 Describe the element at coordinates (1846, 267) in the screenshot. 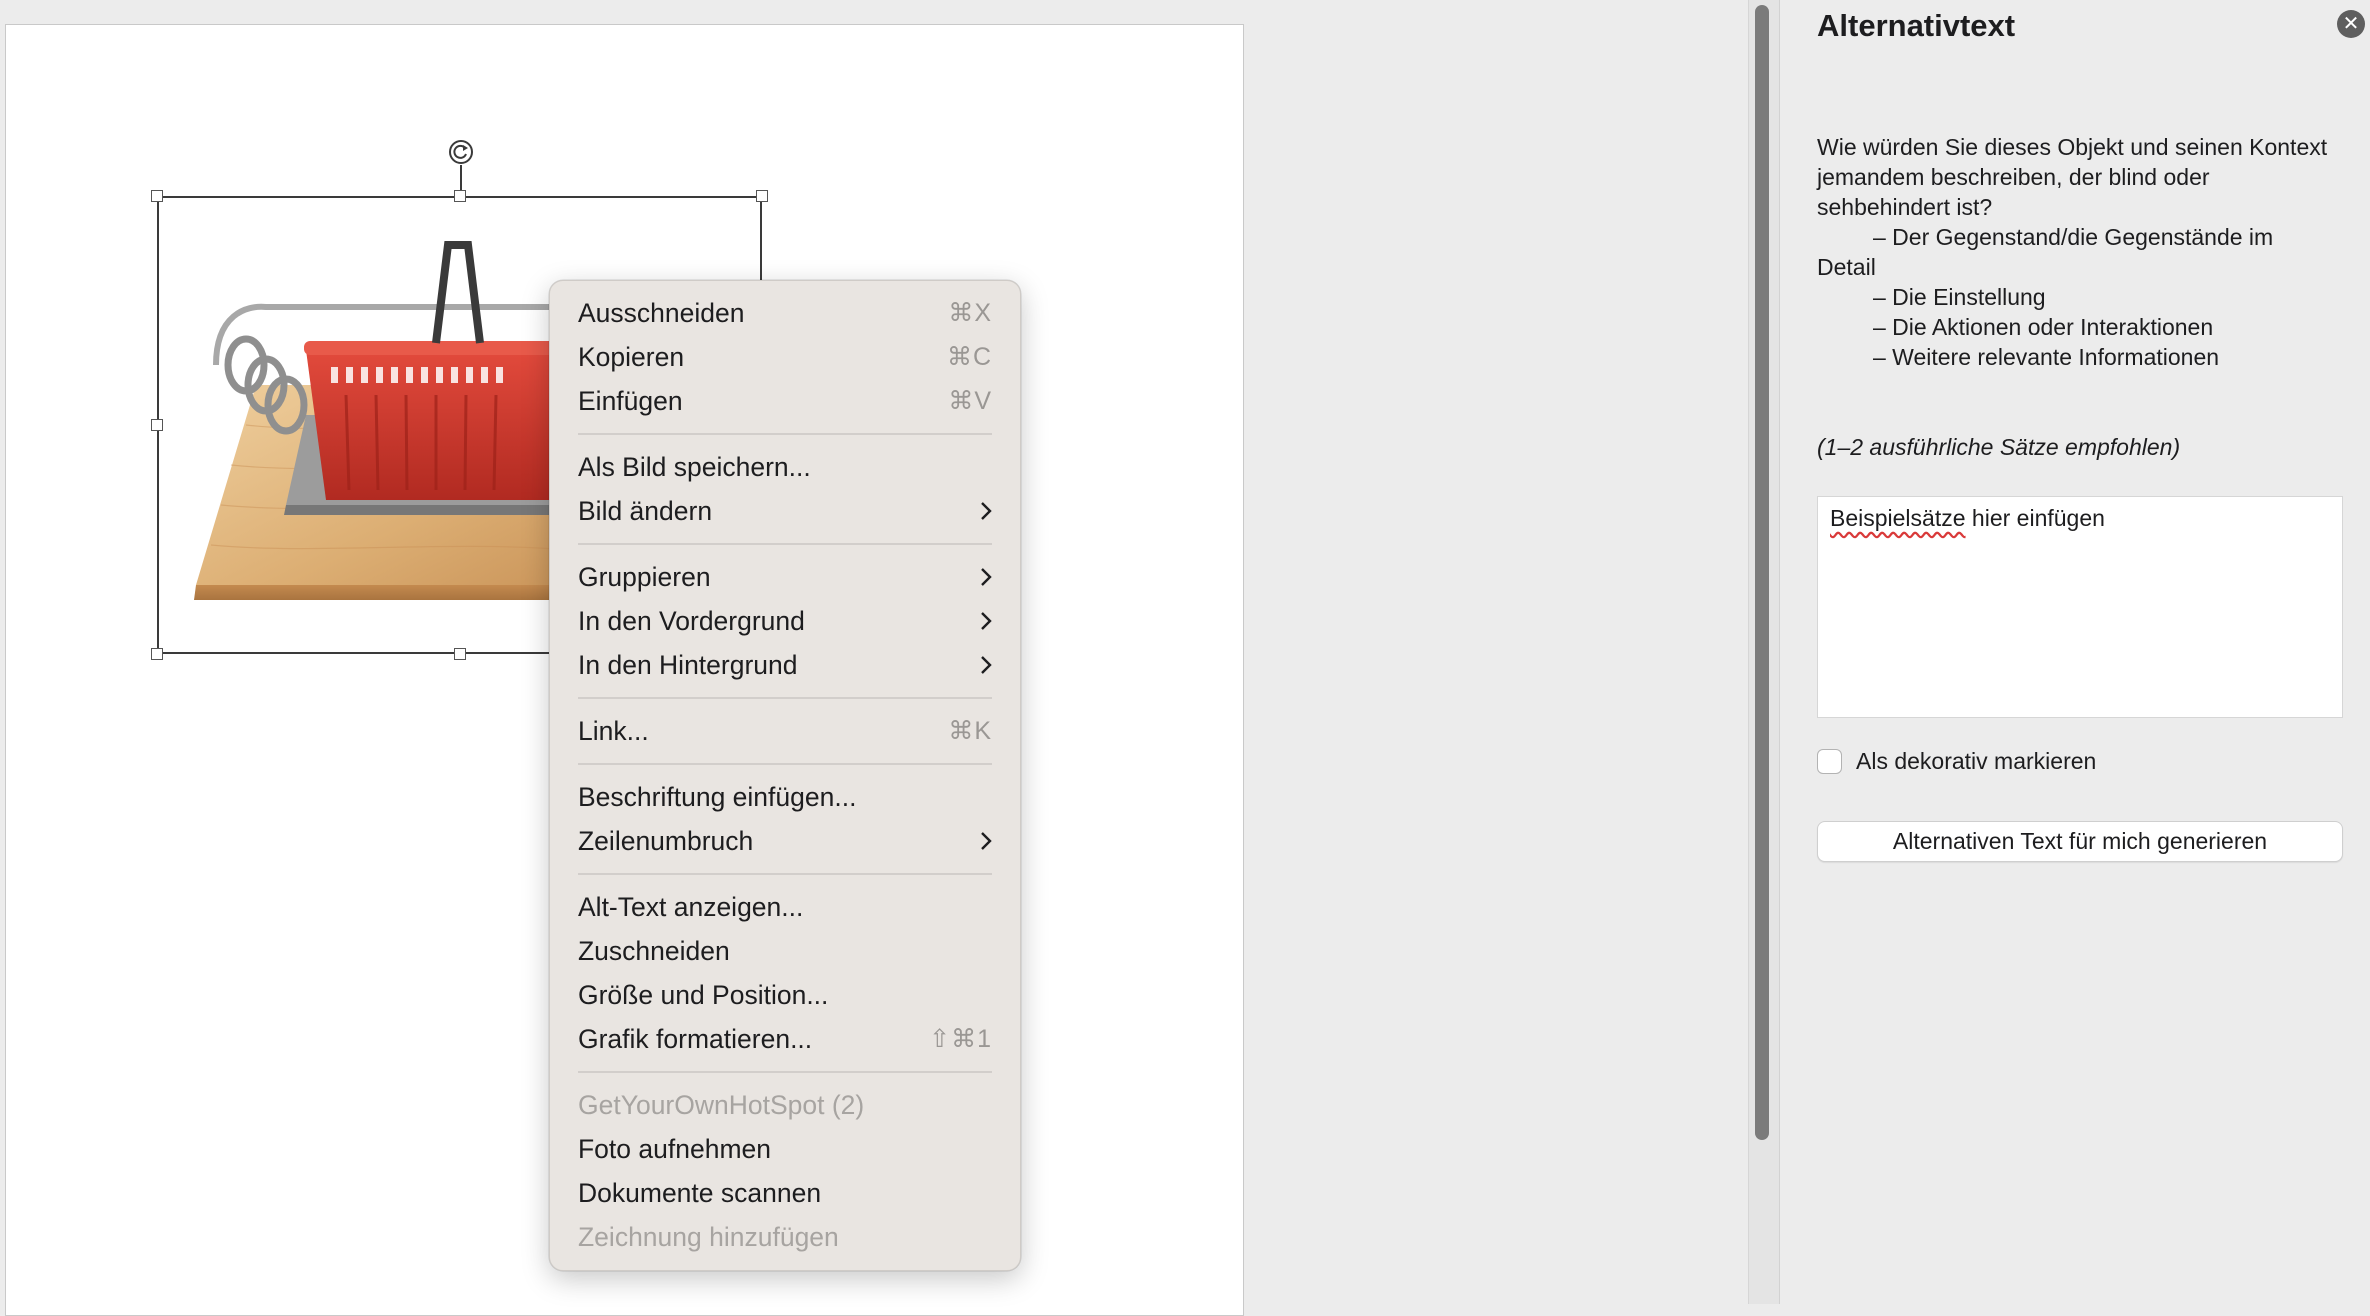

I see `instruction-bullet: Detail` at that location.